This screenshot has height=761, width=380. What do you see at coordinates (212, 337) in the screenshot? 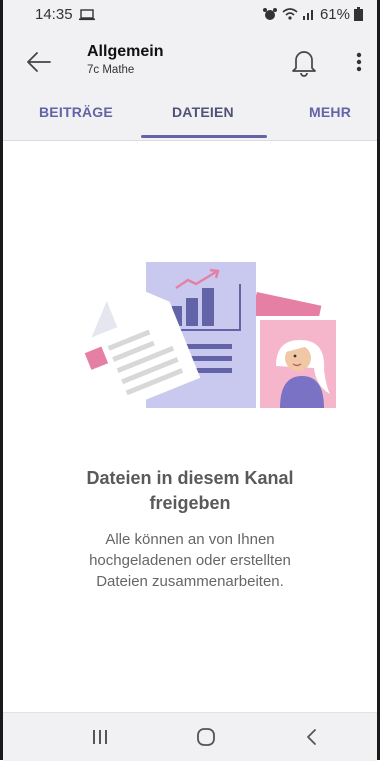
I see `files-illustration` at bounding box center [212, 337].